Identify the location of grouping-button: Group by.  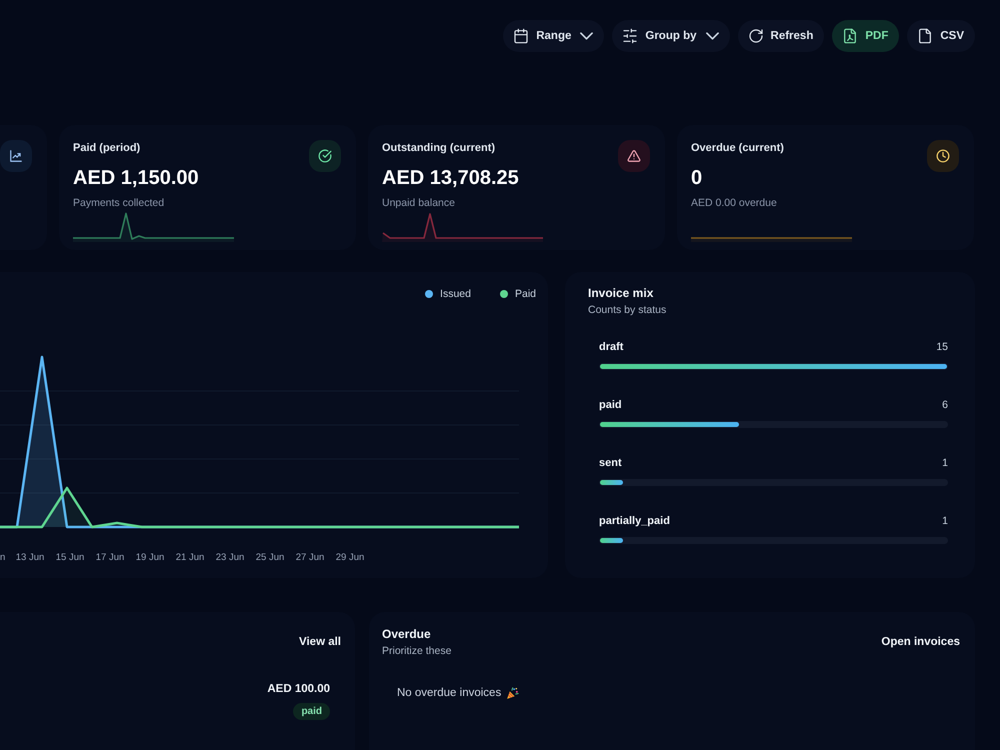
(671, 36).